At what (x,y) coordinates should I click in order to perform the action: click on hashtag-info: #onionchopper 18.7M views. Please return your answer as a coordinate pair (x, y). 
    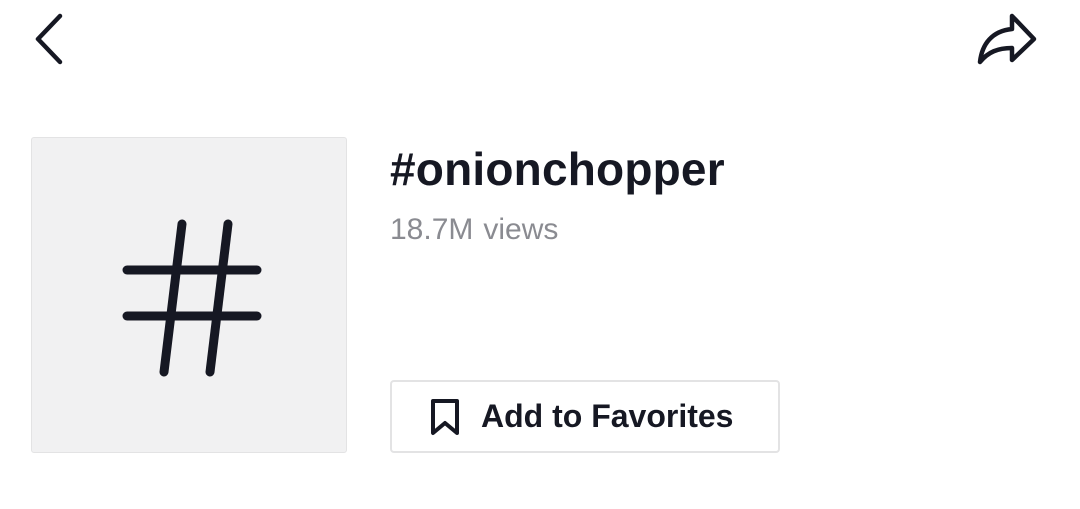
    Looking at the image, I should click on (720, 195).